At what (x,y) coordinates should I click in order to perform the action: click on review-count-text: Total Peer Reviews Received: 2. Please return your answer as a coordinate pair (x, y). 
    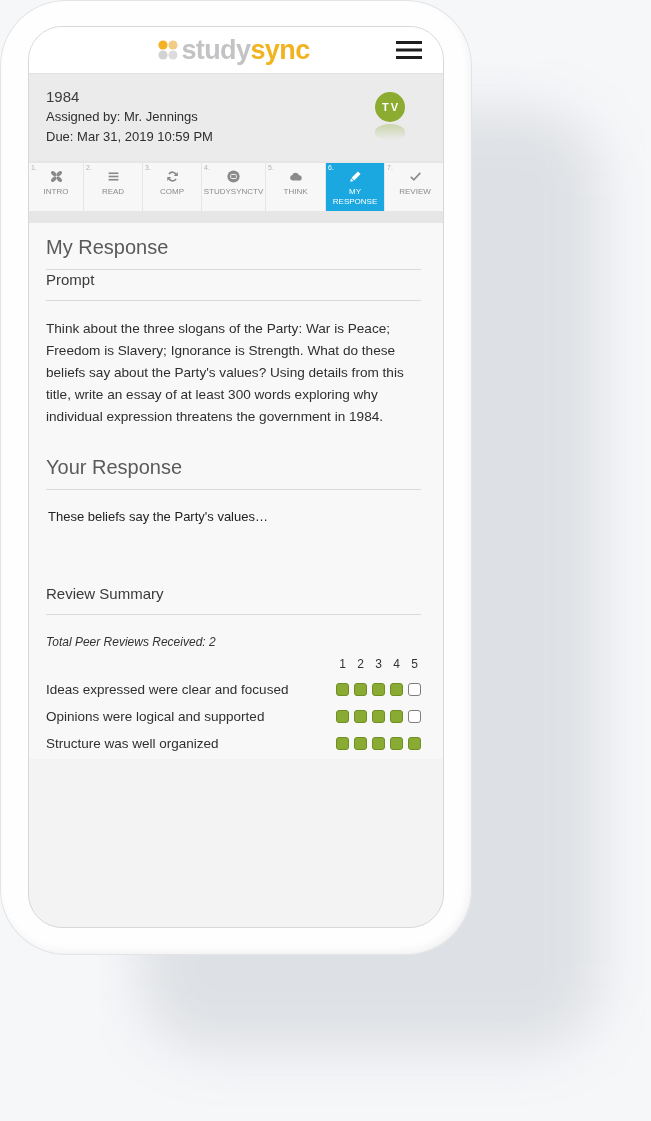
    Looking at the image, I should click on (131, 642).